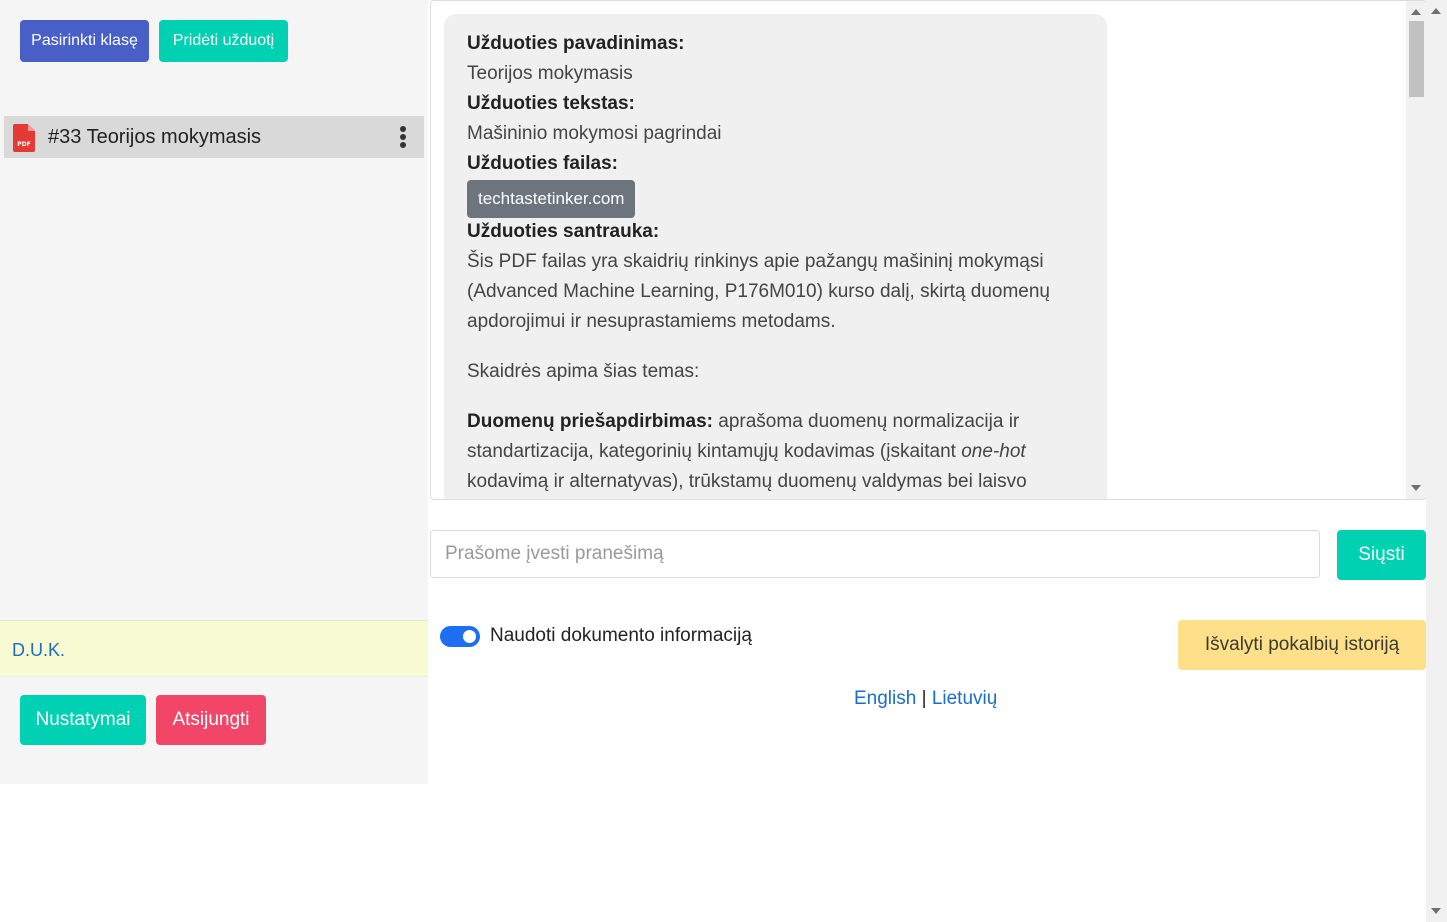  Describe the element at coordinates (885, 698) in the screenshot. I see `lang-english-link: English` at that location.